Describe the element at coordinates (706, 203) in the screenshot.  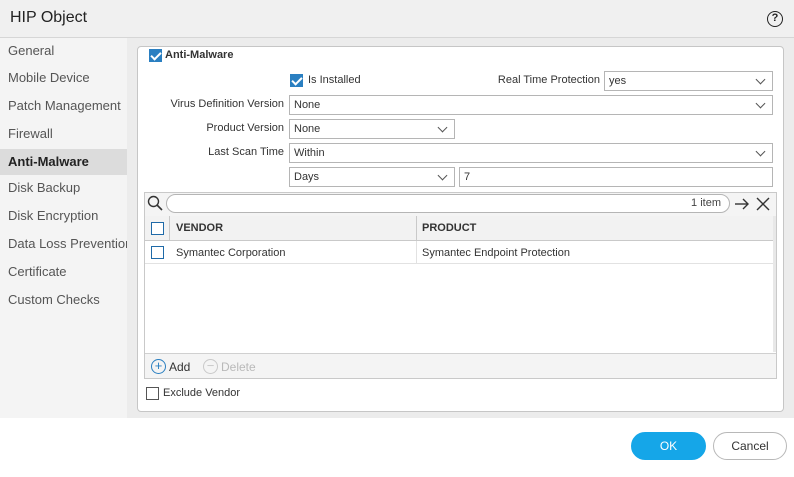
I see `item-count: 1 item` at that location.